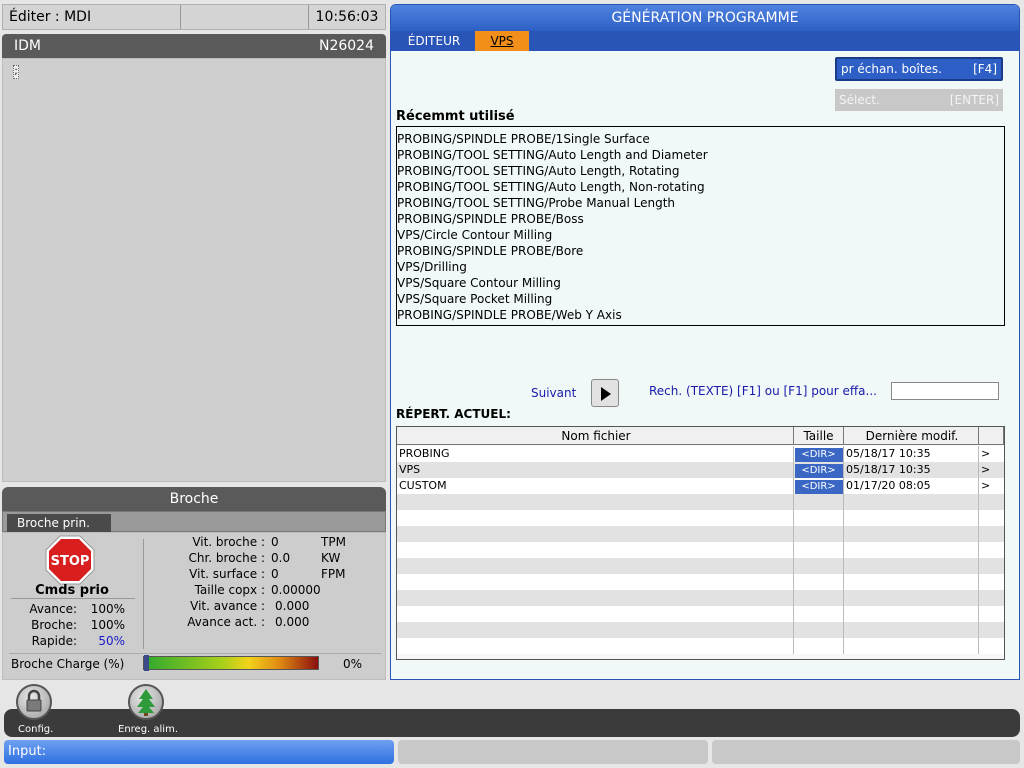 This screenshot has width=1024, height=768. I want to click on column-header-date: Dernière modif., so click(911, 436).